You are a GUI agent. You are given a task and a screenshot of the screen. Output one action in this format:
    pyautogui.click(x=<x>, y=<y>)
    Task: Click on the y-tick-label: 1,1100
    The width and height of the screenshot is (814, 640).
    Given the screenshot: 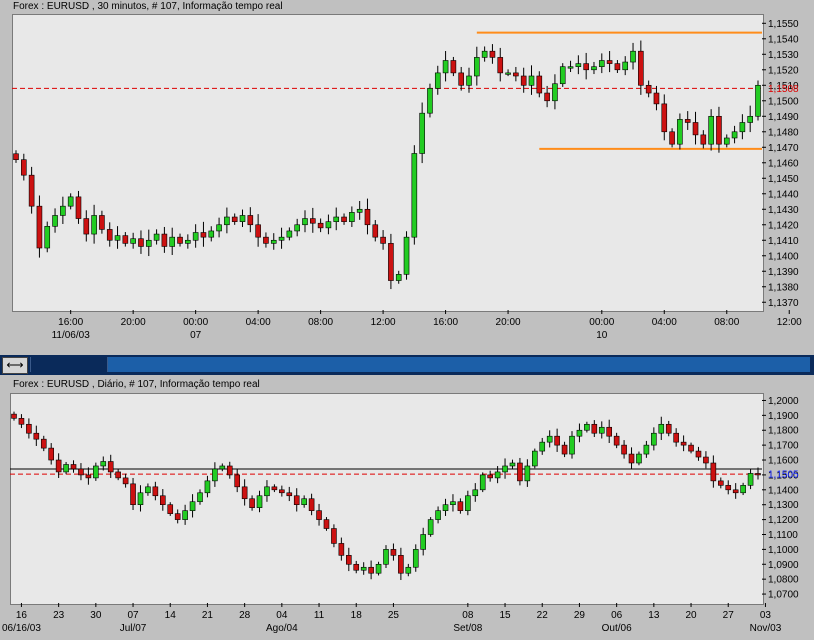 What is the action you would take?
    pyautogui.click(x=783, y=535)
    